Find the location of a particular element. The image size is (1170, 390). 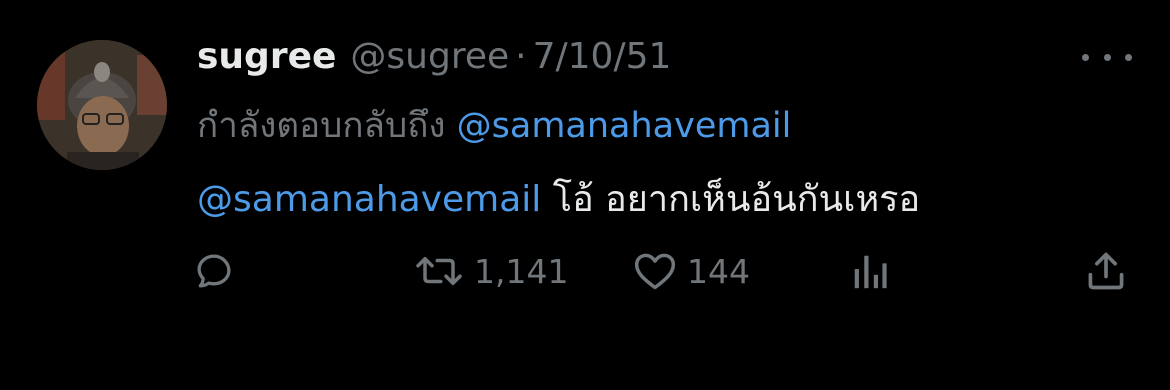

reply-bubble-icon is located at coordinates (214, 271).